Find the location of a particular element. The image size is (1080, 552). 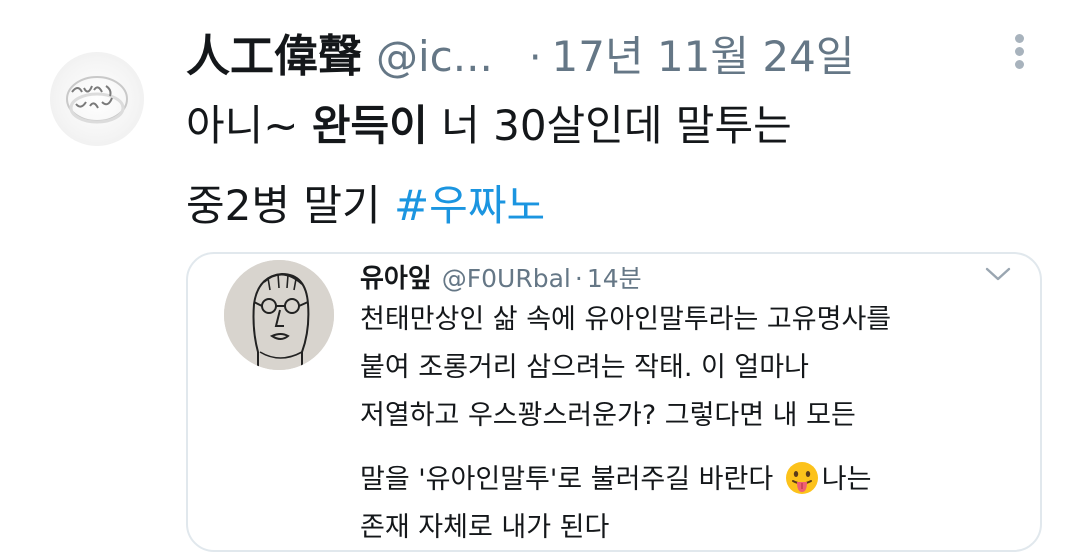

sketch-face-avatar-icon is located at coordinates (279, 315).